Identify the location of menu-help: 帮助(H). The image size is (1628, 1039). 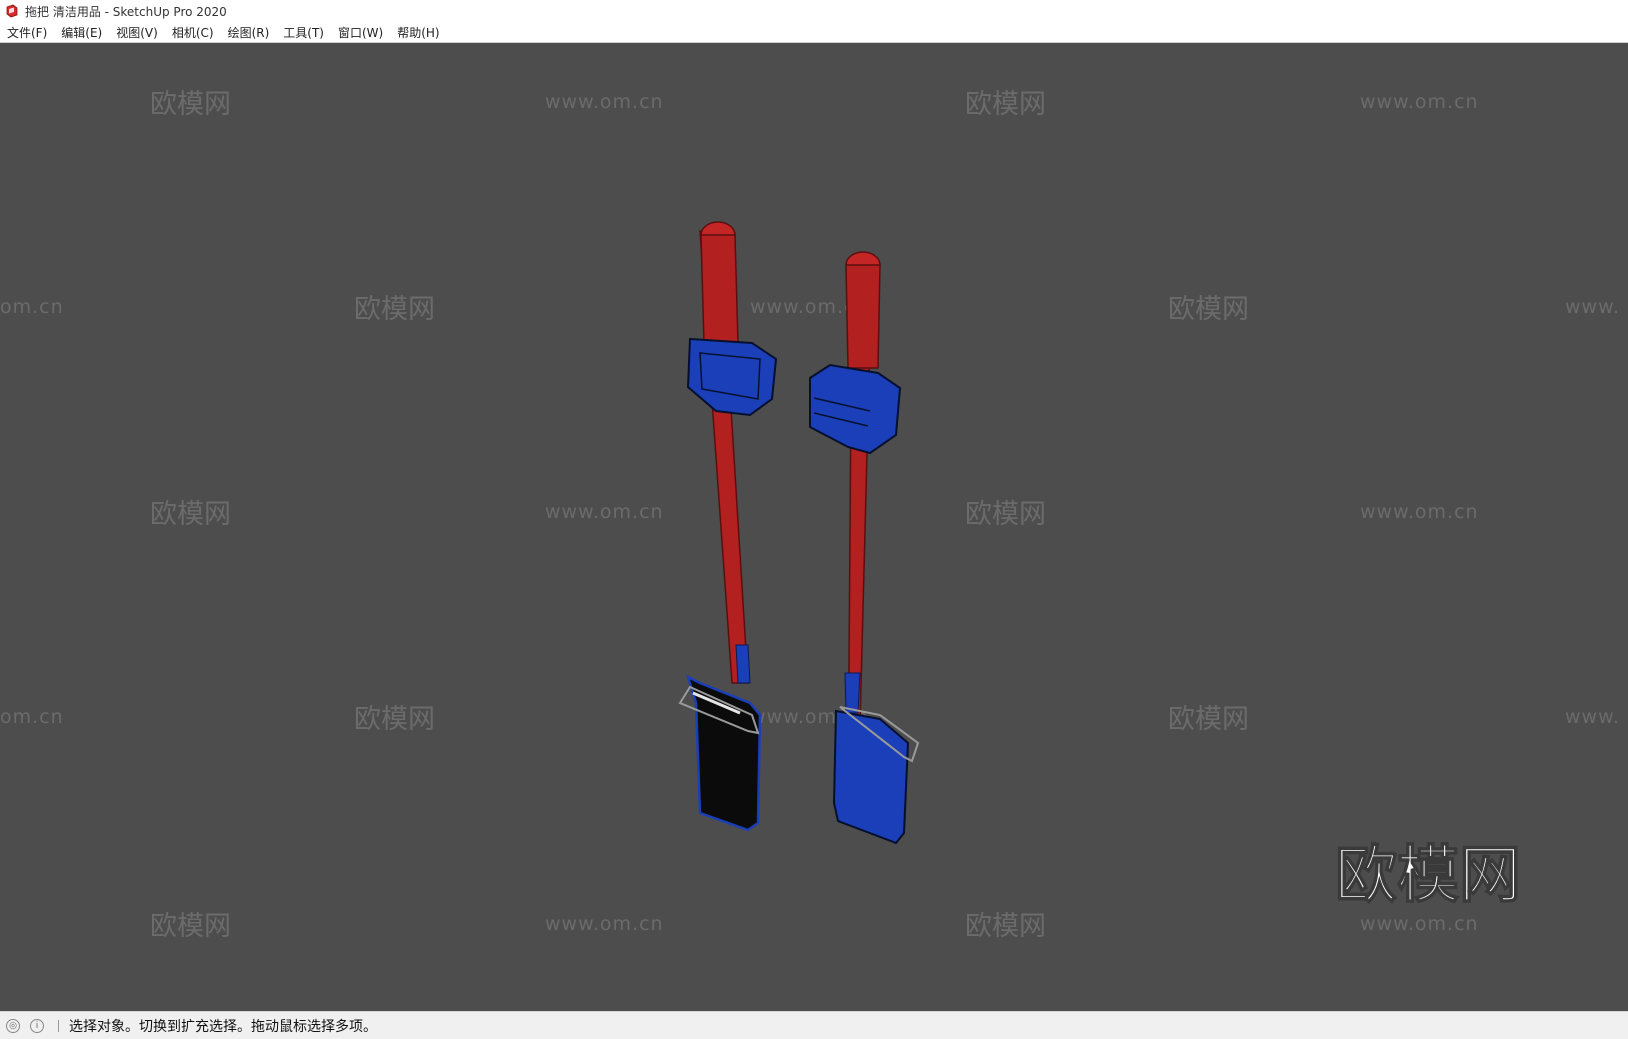
(418, 32).